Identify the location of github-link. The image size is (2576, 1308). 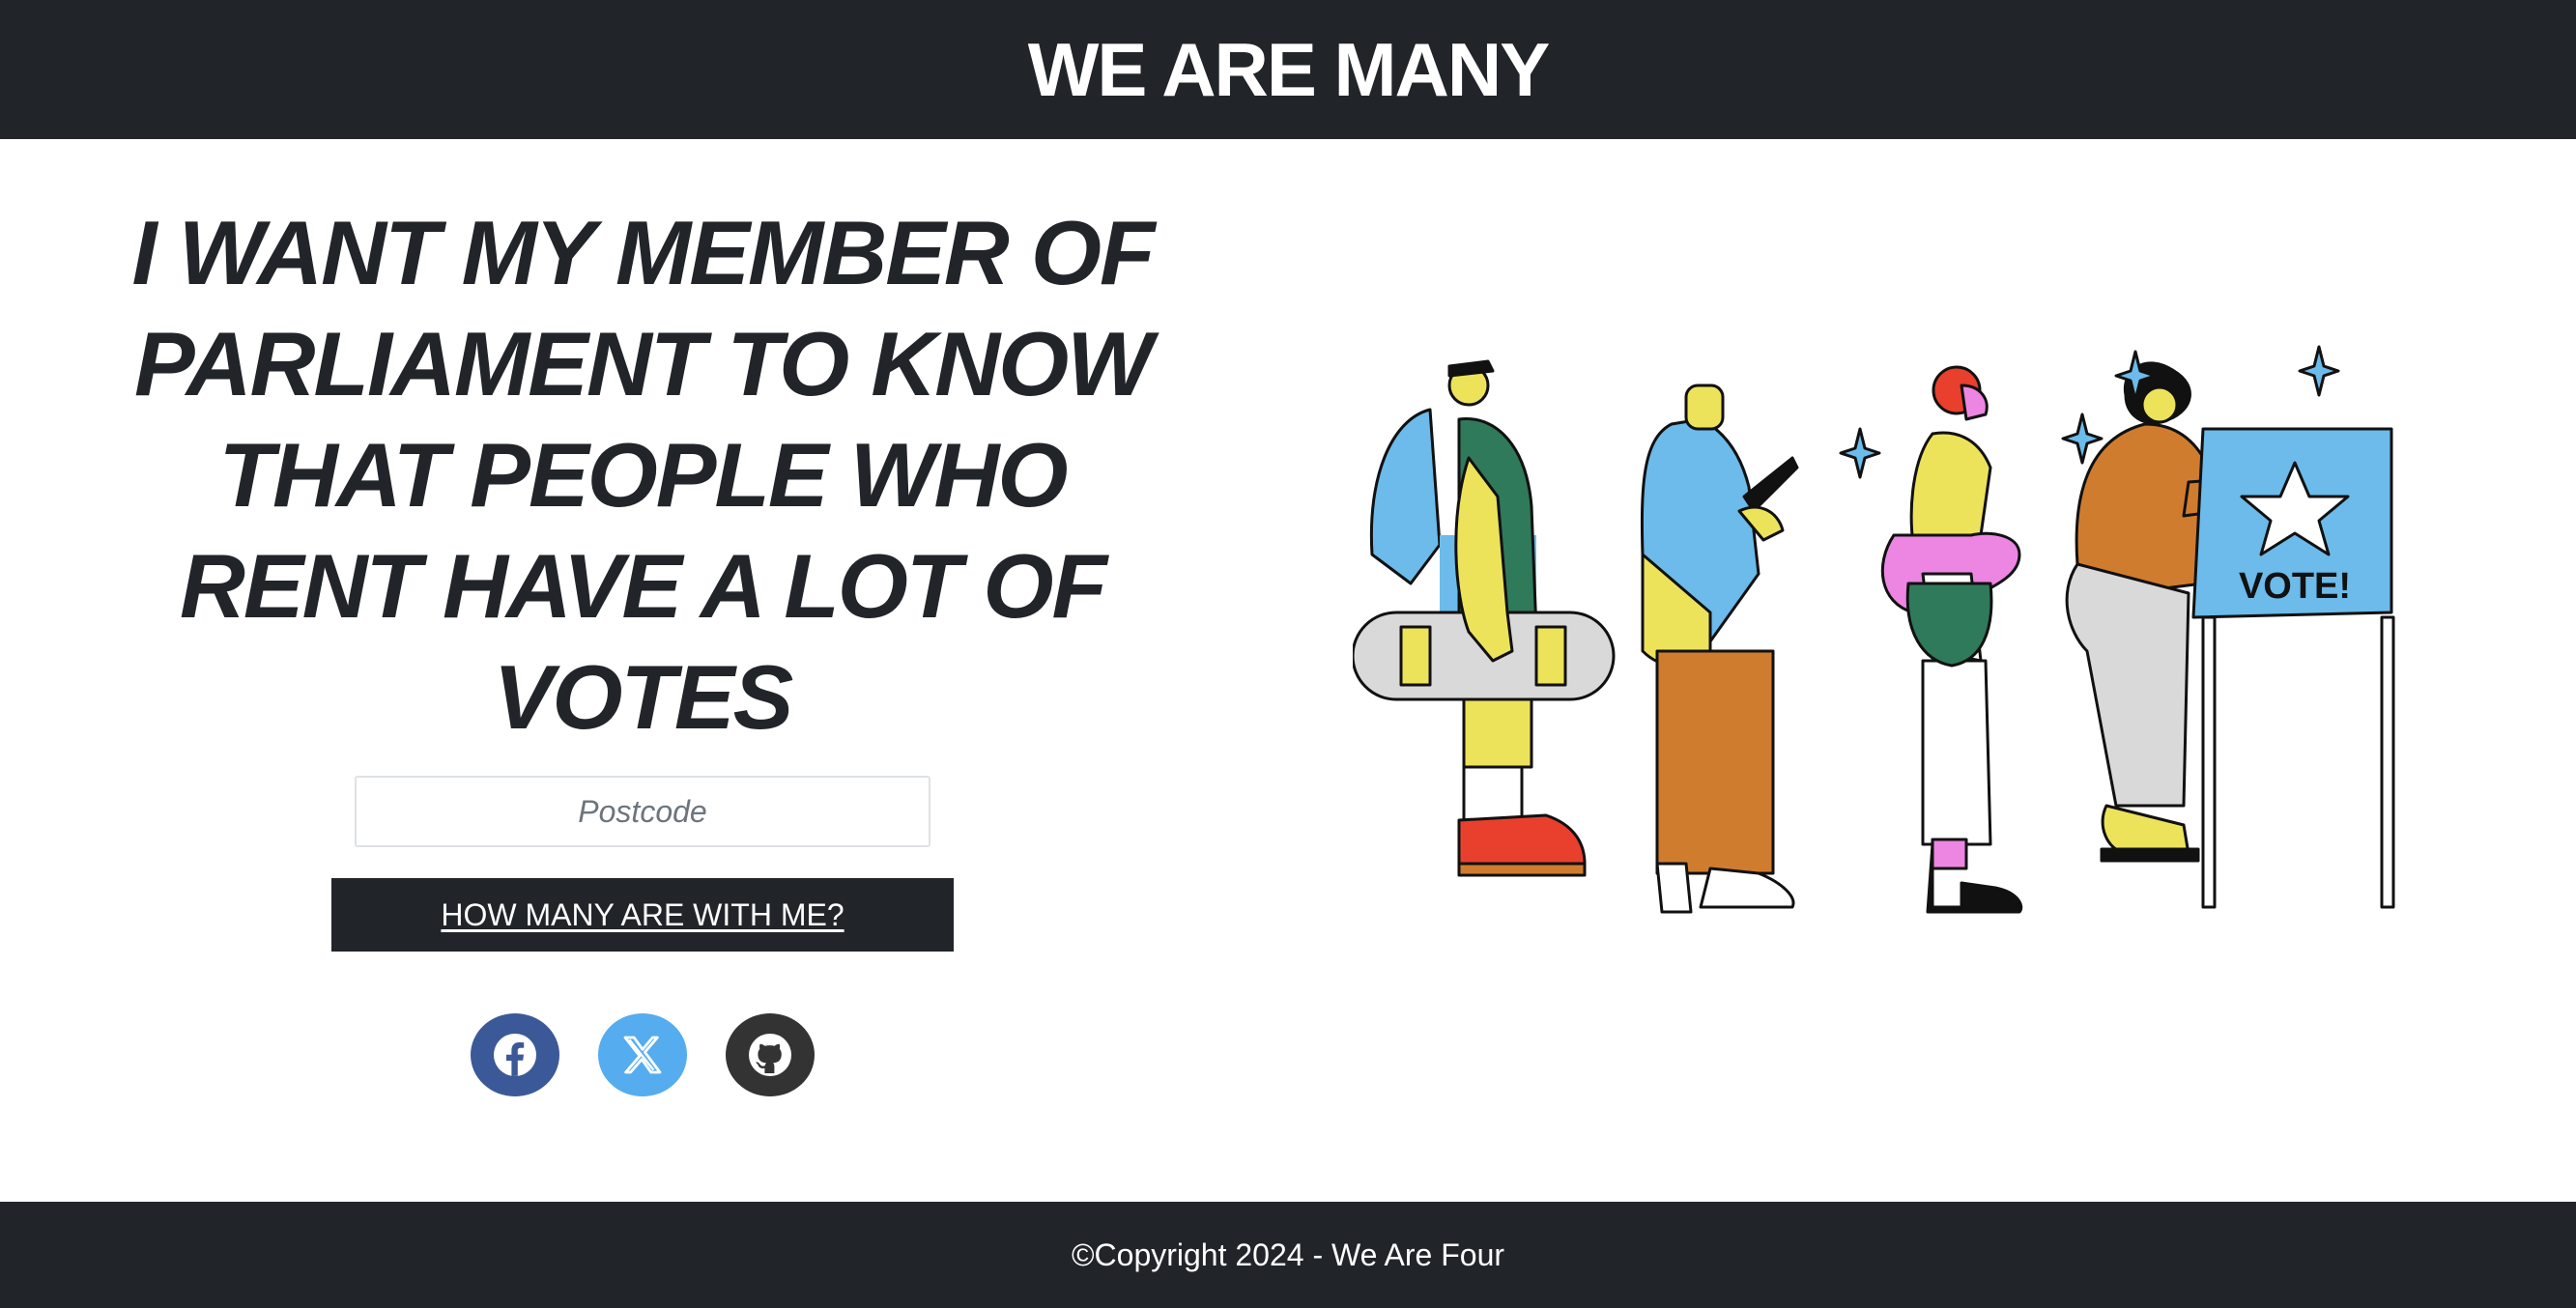
(771, 1054).